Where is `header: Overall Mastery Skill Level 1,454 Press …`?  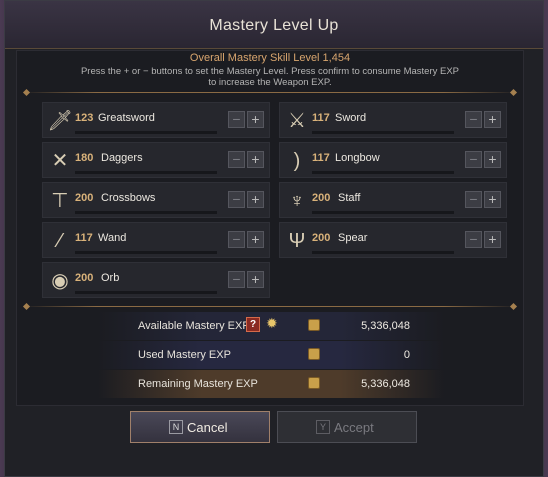
header: Overall Mastery Skill Level 1,454 Press … is located at coordinates (270, 70).